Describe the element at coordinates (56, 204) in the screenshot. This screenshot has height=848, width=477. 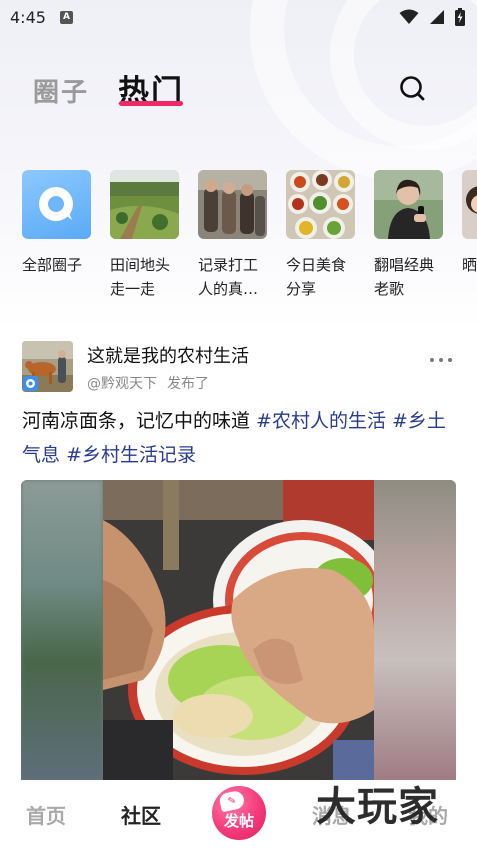
I see `chat-bubble-icon` at that location.